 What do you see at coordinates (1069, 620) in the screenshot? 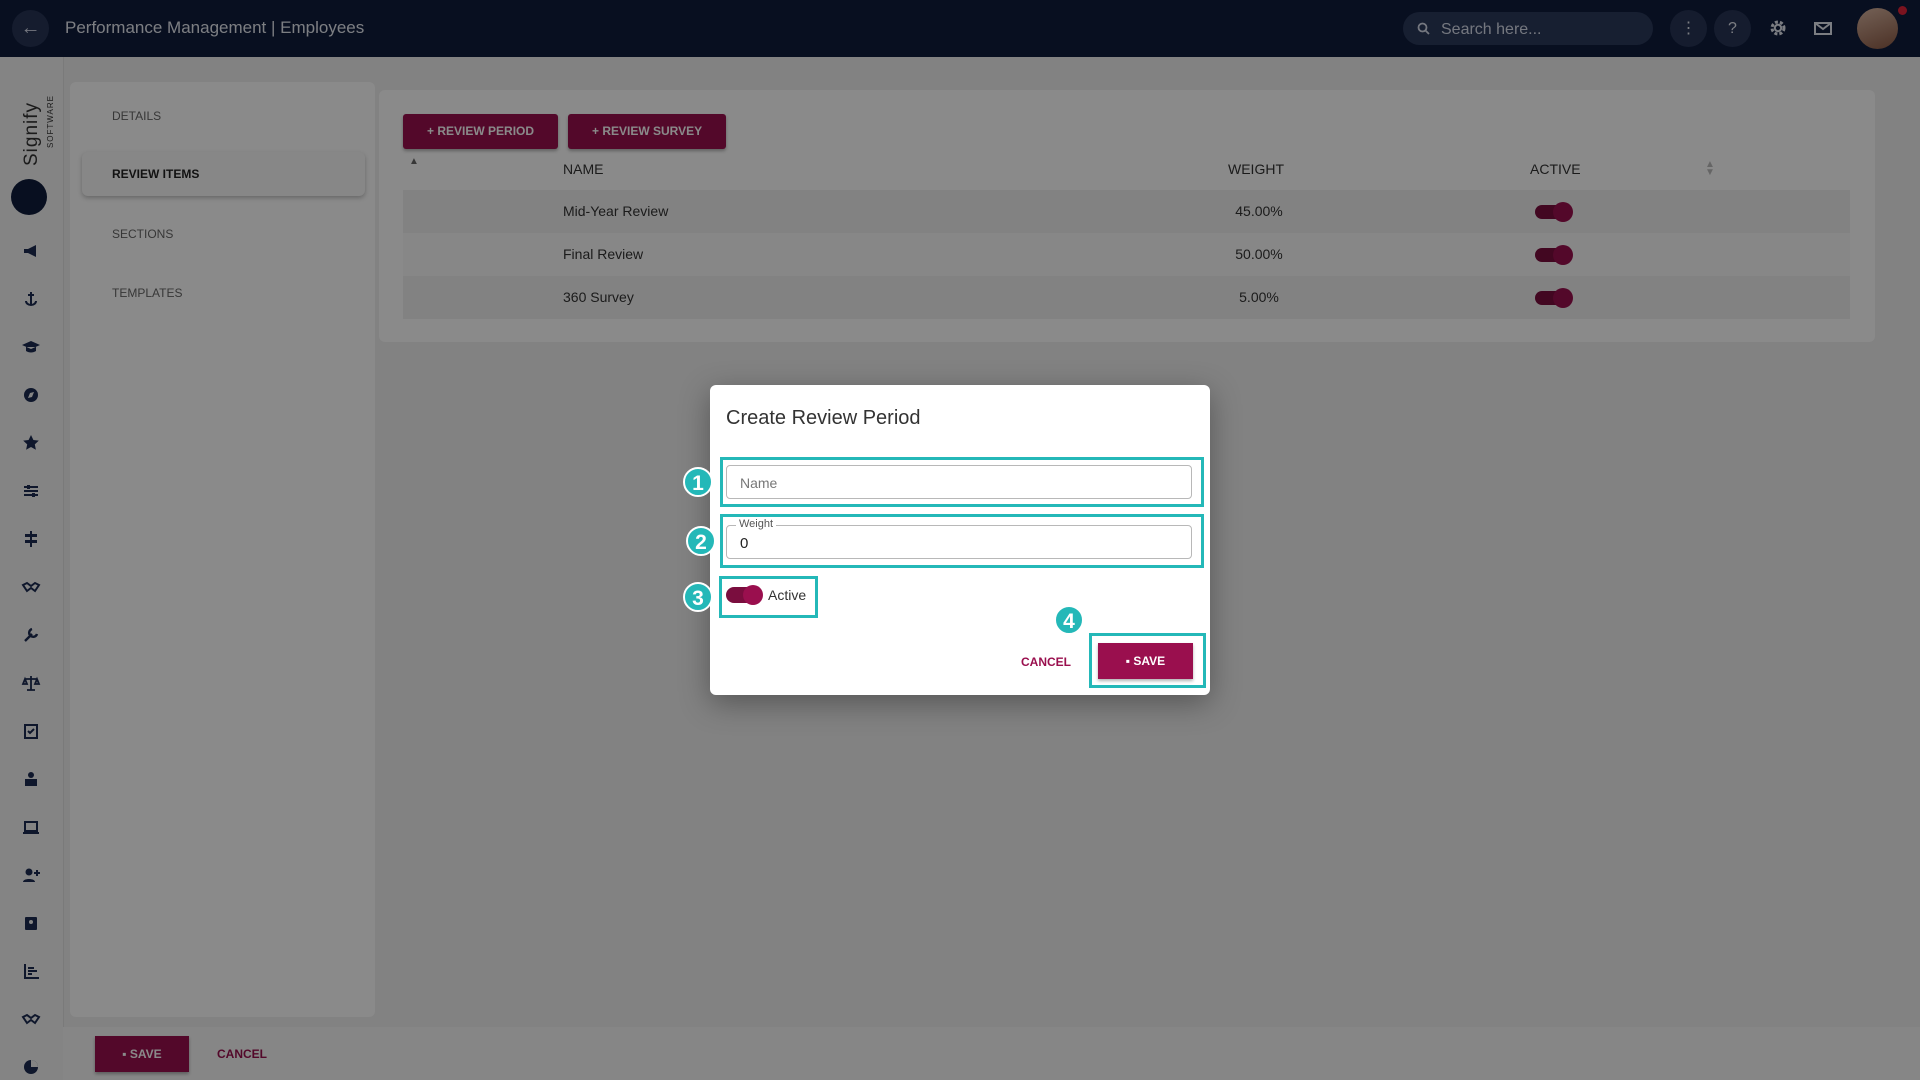
I see `step-badge-4: 4` at bounding box center [1069, 620].